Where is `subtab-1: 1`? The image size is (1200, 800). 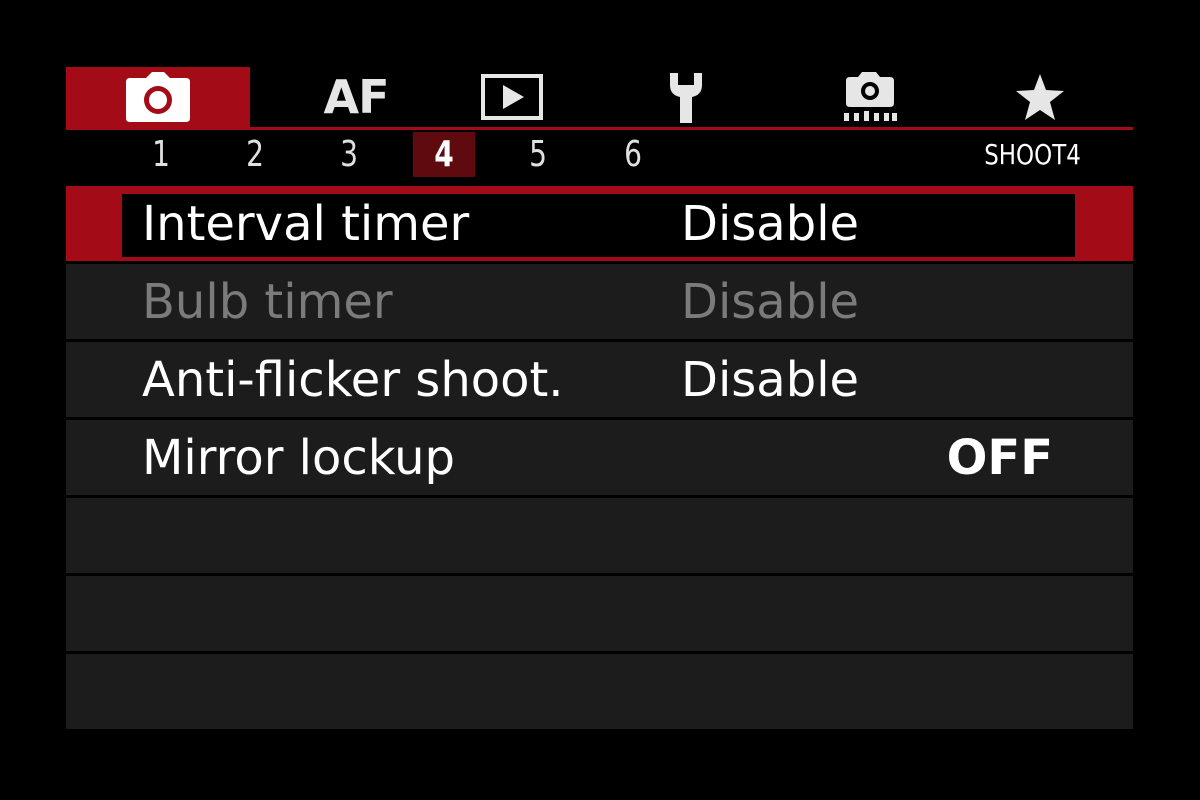
subtab-1: 1 is located at coordinates (161, 154).